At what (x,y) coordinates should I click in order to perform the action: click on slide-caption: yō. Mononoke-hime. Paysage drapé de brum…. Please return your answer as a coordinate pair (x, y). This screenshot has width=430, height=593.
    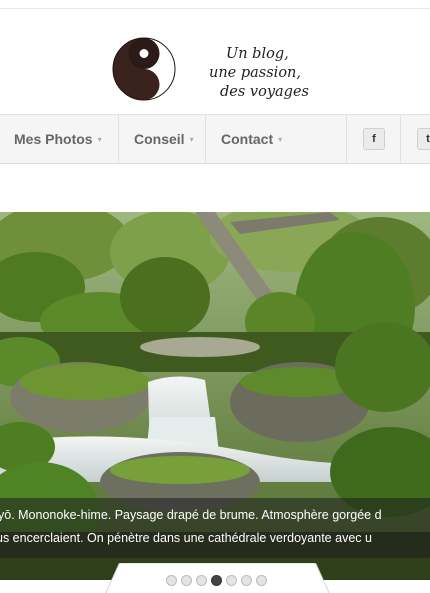
    Looking at the image, I should click on (215, 528).